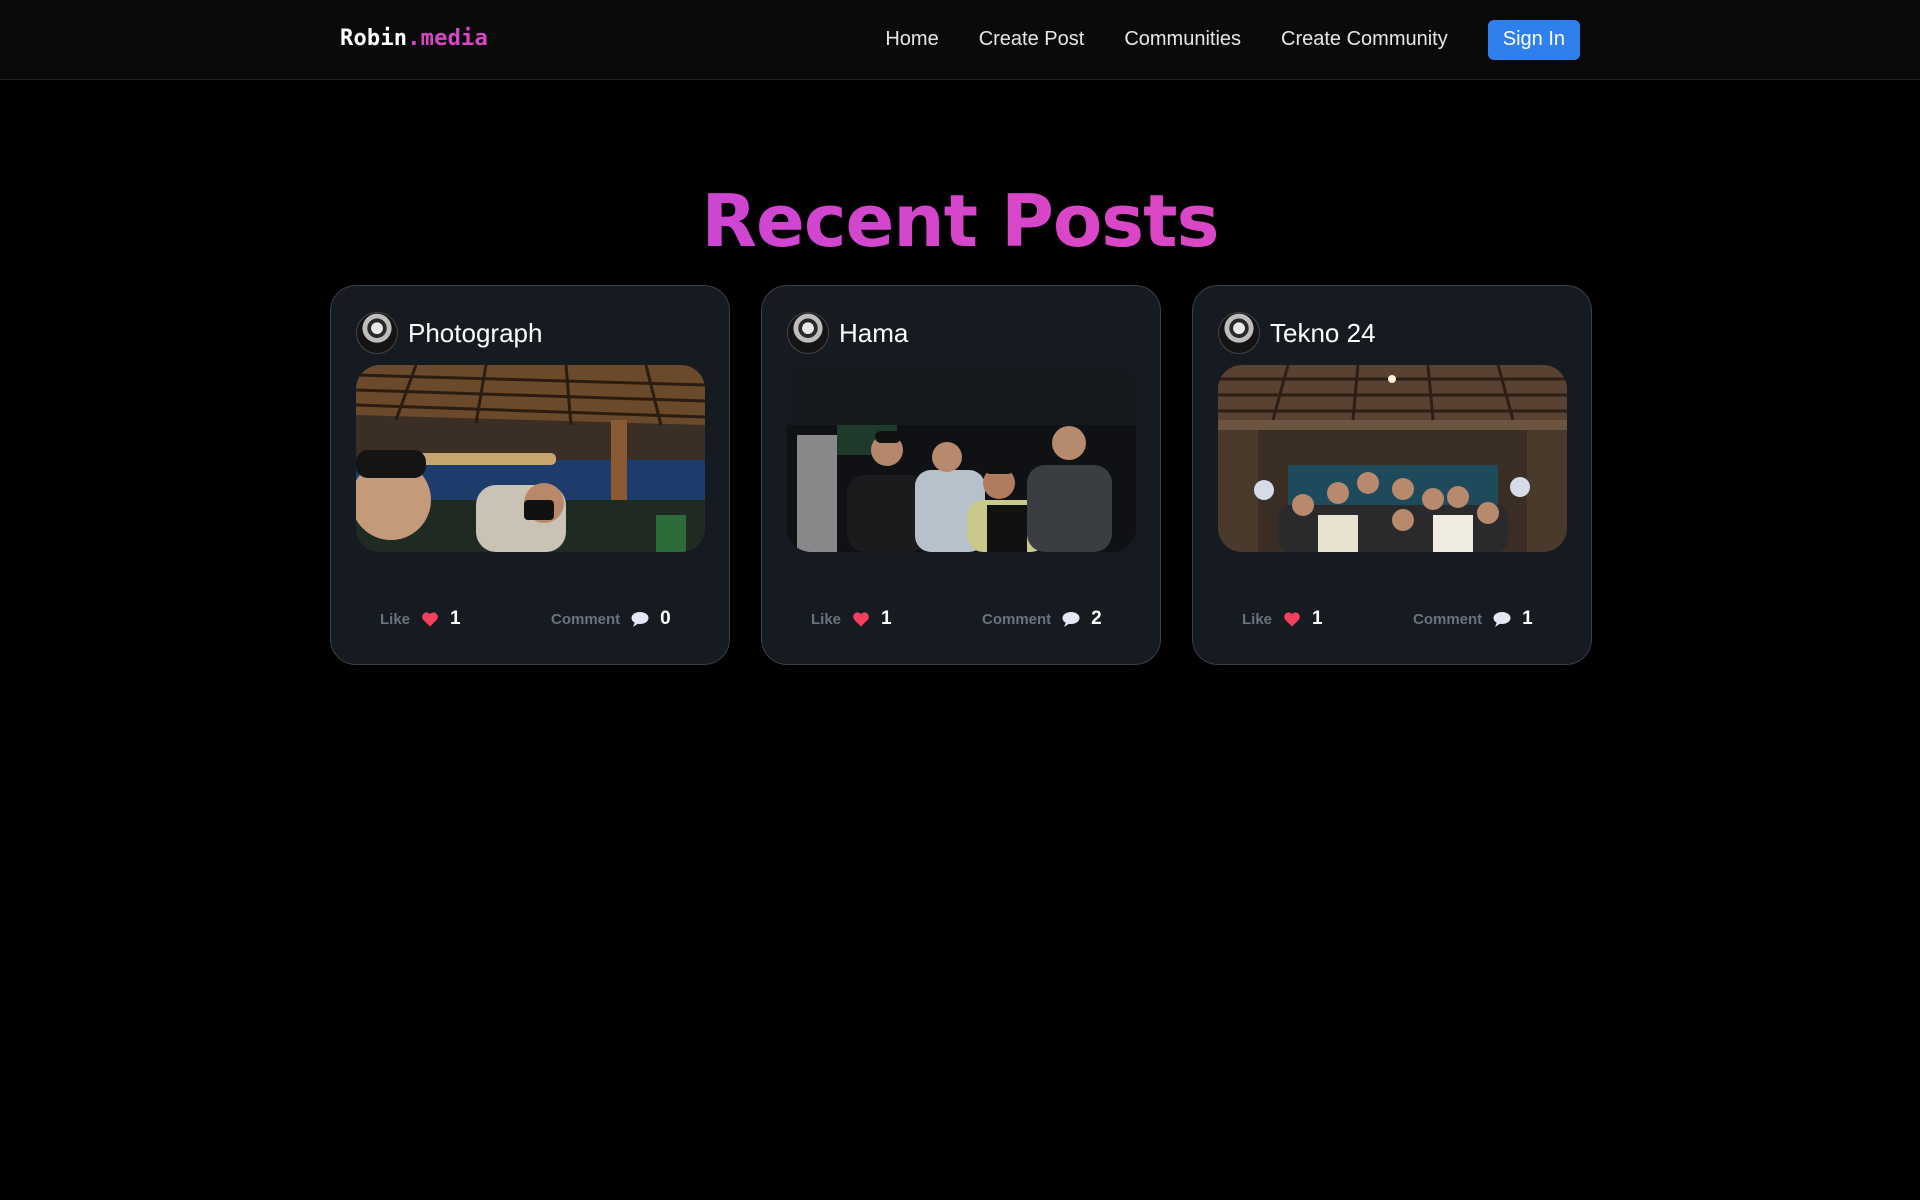 The height and width of the screenshot is (1200, 1920). I want to click on nav-create-post: Create Post, so click(1032, 39).